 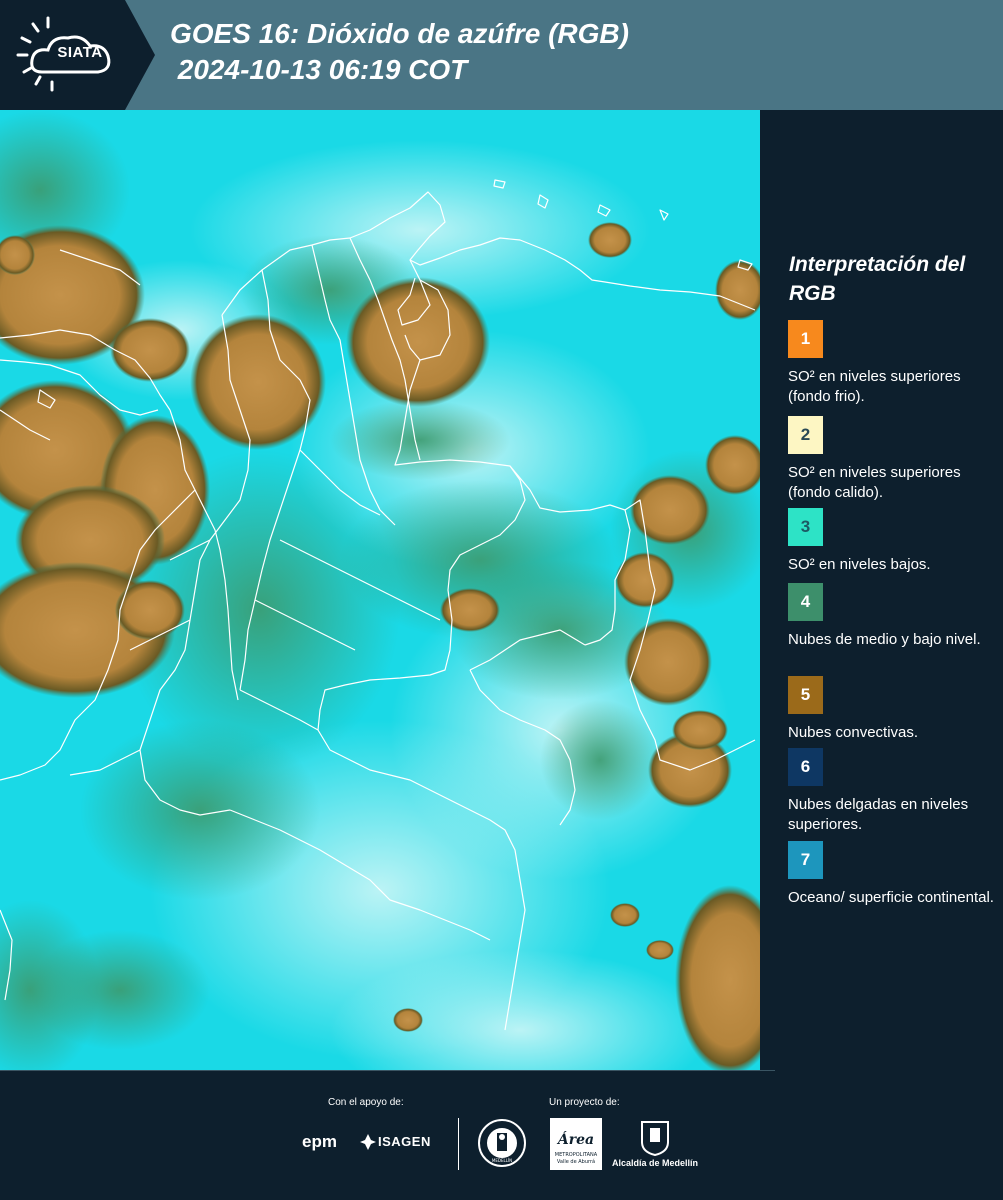 I want to click on legend-label-6: Nubes delgadas en niveles superiores., so click(x=878, y=814).